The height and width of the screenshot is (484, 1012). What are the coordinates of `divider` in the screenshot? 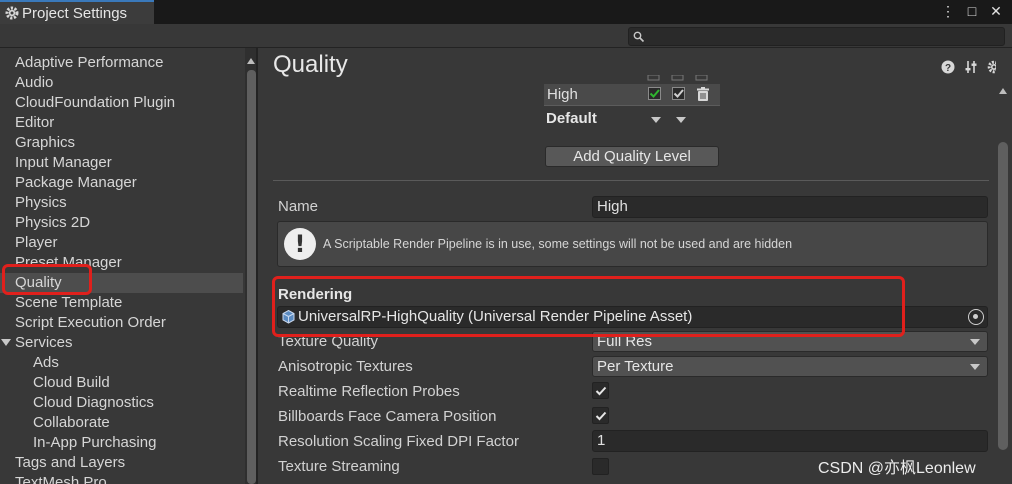 It's located at (631, 180).